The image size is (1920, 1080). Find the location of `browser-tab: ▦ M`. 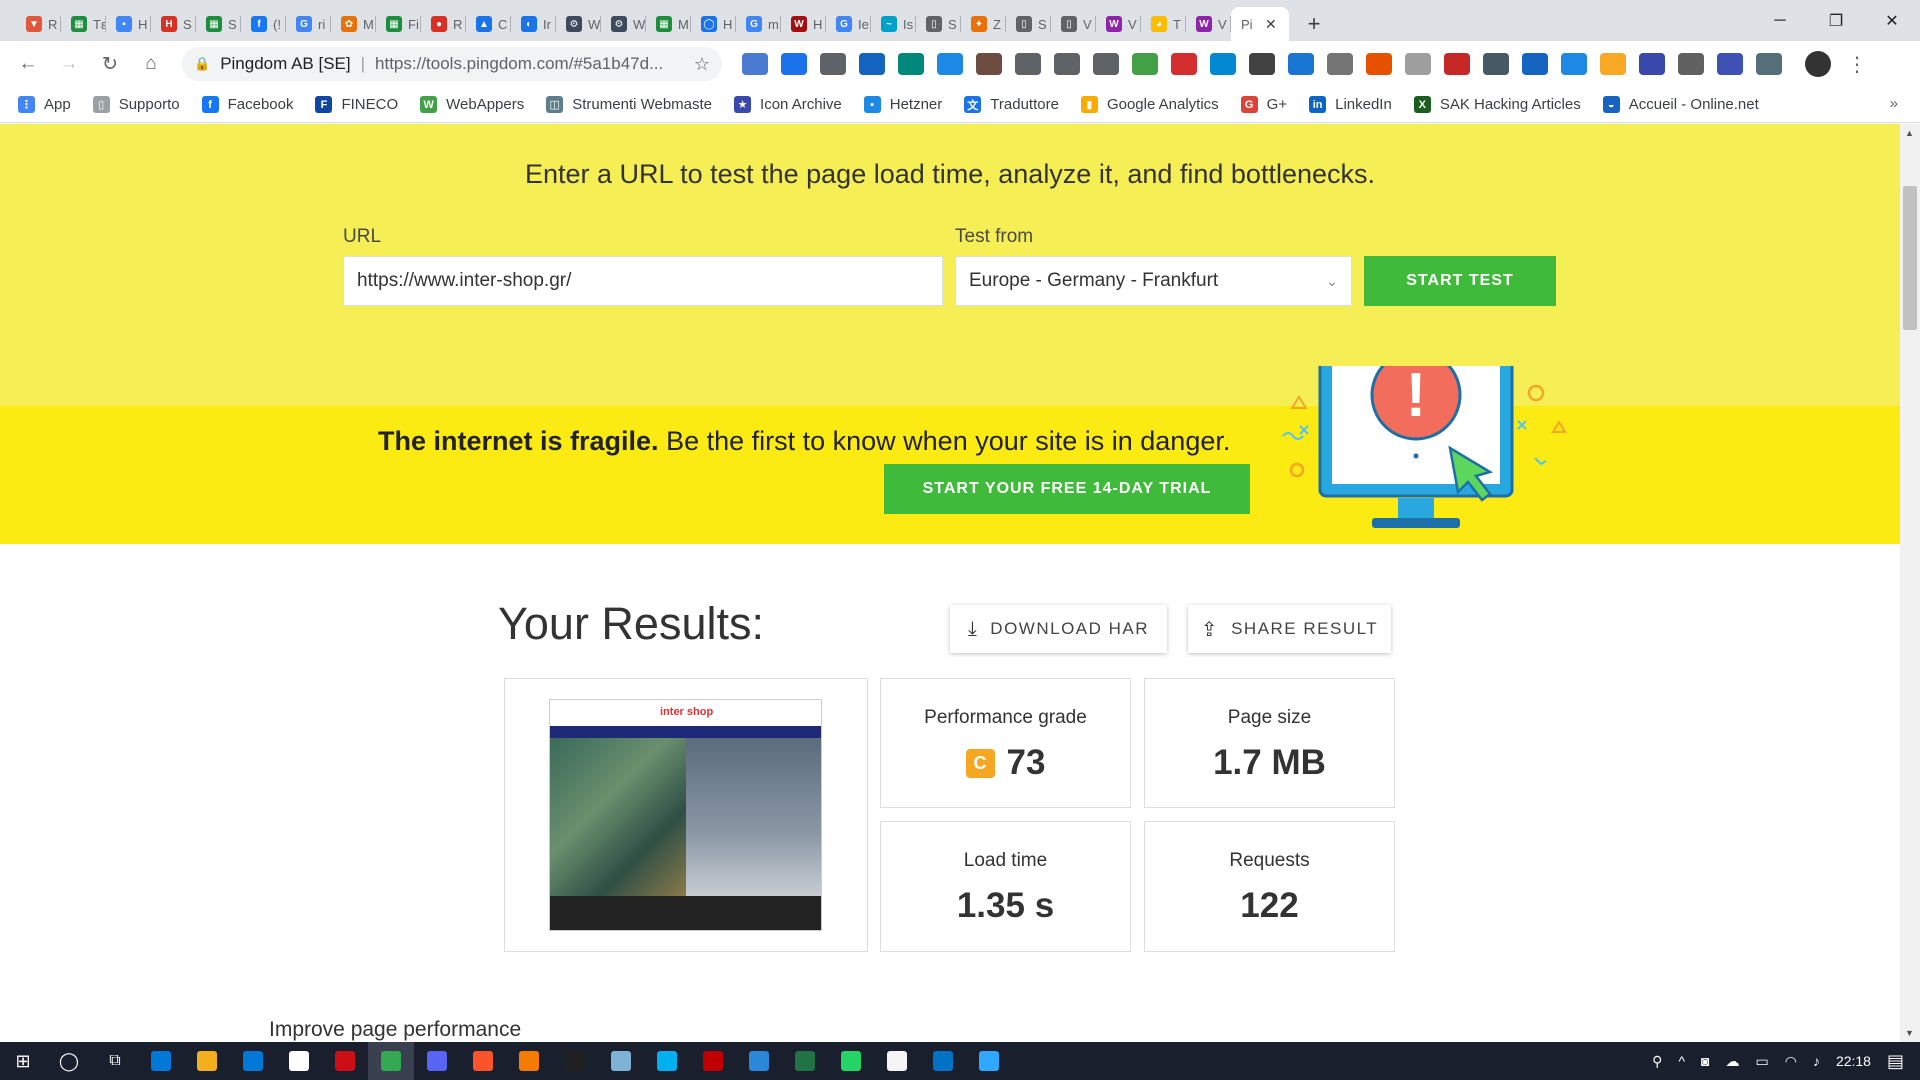

browser-tab: ▦ M is located at coordinates (668, 24).